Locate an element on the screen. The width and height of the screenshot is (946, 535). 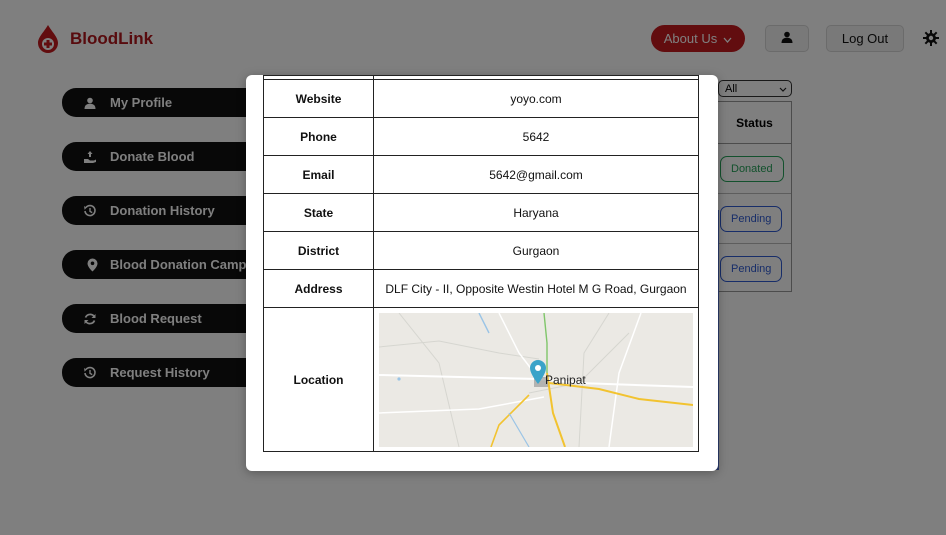
website-value: yoyo.com is located at coordinates (536, 98).